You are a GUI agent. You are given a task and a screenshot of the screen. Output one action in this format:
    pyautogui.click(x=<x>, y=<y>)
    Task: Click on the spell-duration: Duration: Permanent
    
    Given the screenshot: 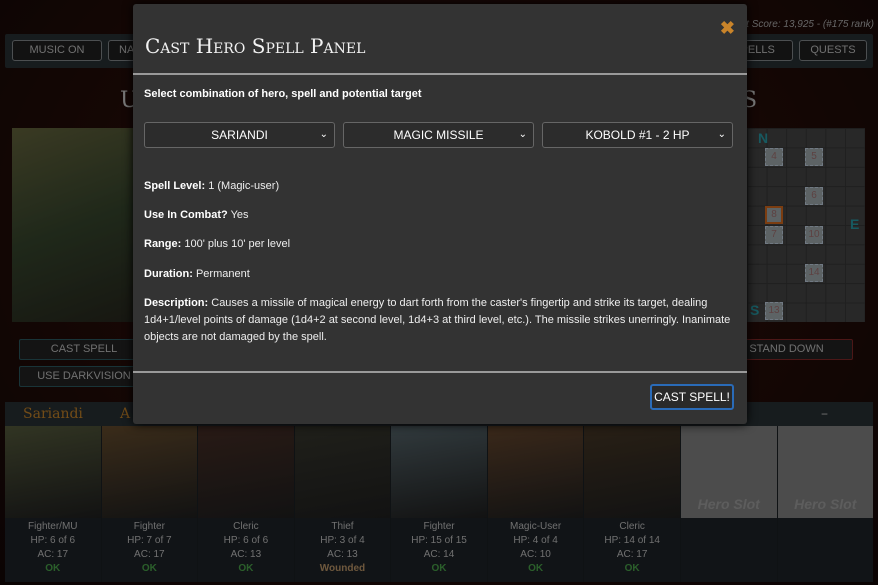 What is the action you would take?
    pyautogui.click(x=439, y=274)
    